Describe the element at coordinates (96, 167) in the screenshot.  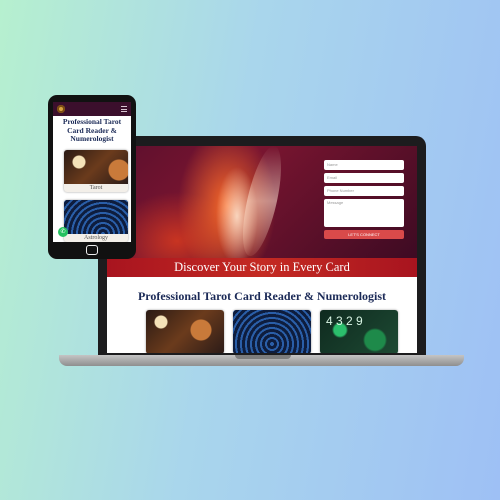
I see `tarot-image` at that location.